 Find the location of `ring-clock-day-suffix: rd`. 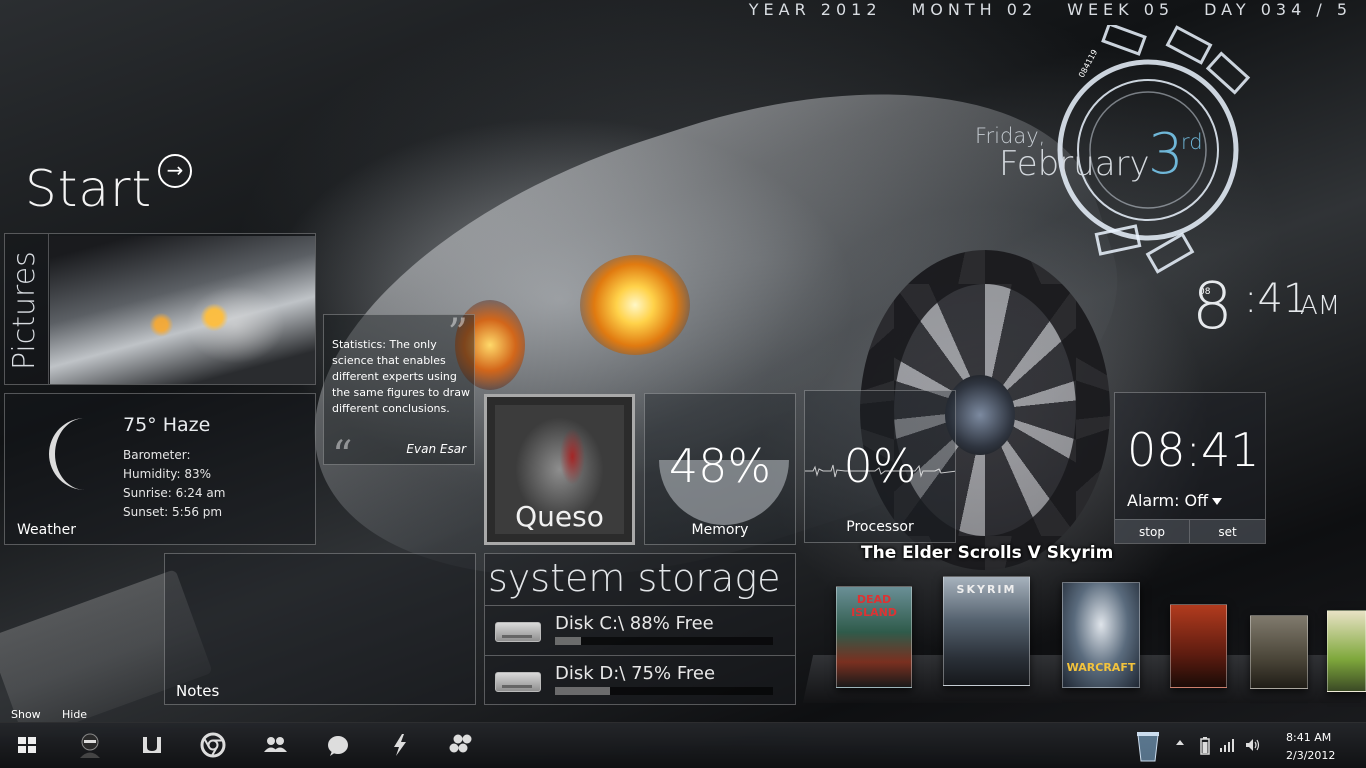

ring-clock-day-suffix: rd is located at coordinates (1192, 142).